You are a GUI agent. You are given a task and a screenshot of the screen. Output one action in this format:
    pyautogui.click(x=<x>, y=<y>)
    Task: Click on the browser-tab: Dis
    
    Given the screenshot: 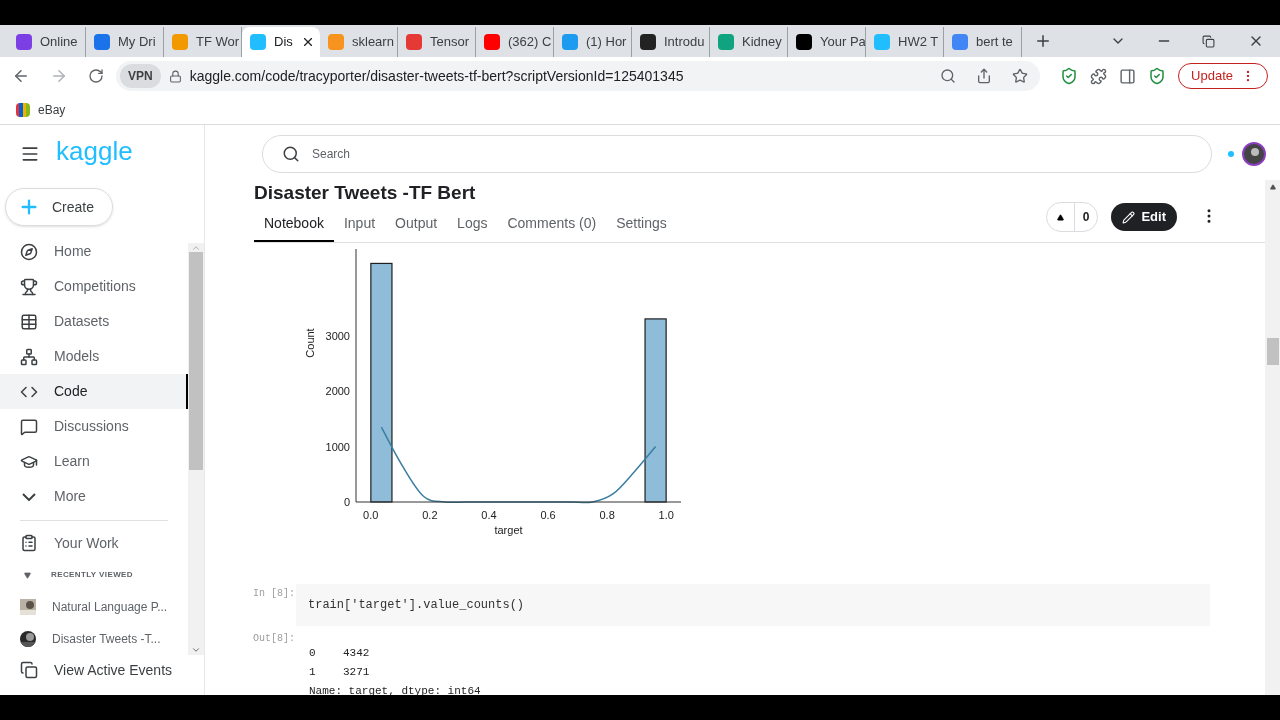 What is the action you would take?
    pyautogui.click(x=281, y=42)
    